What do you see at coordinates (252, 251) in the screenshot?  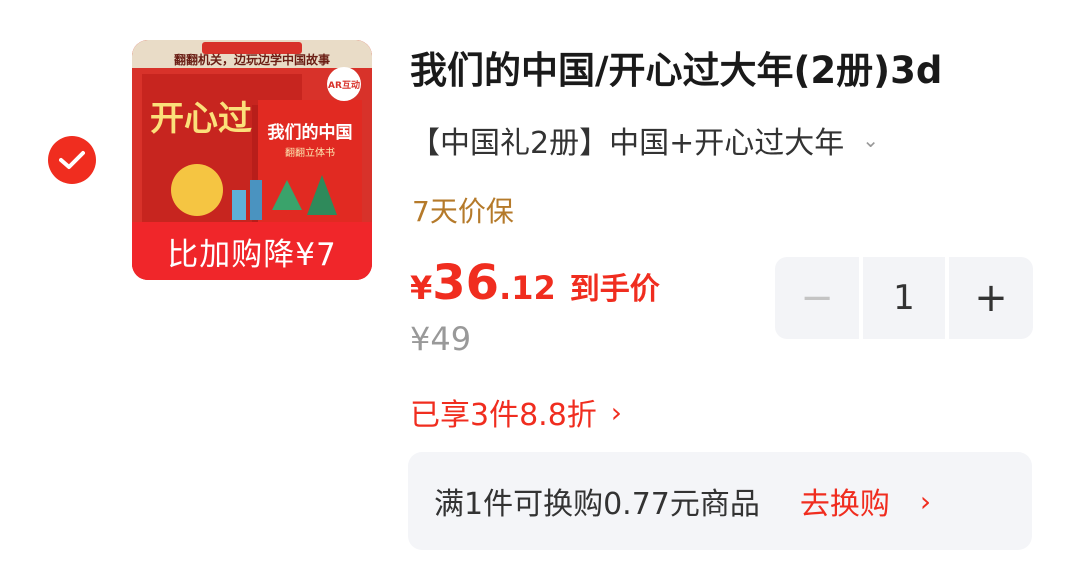 I see `thumbnail-promo-banner: 比加购降¥7` at bounding box center [252, 251].